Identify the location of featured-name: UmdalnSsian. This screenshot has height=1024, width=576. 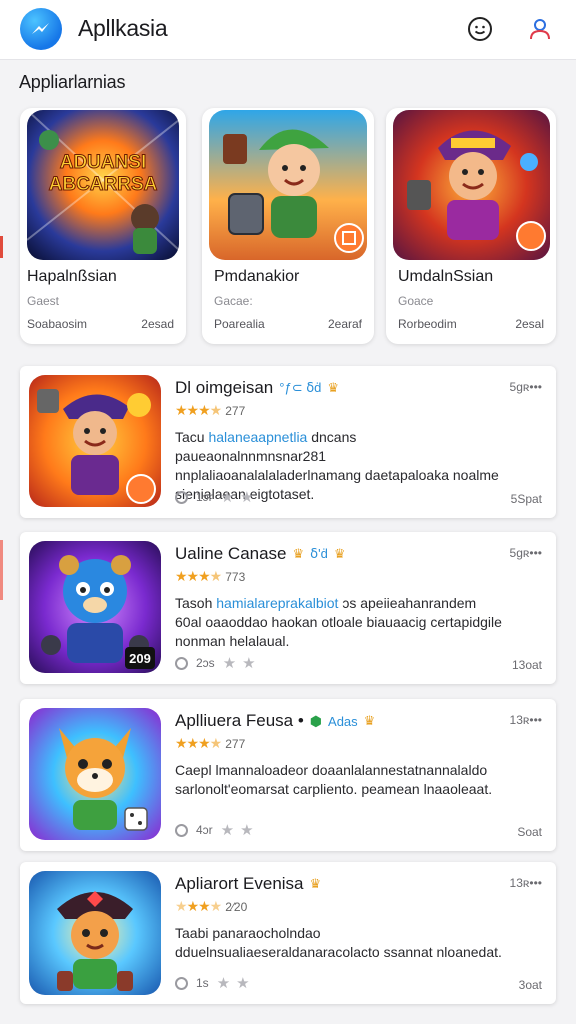
(446, 276).